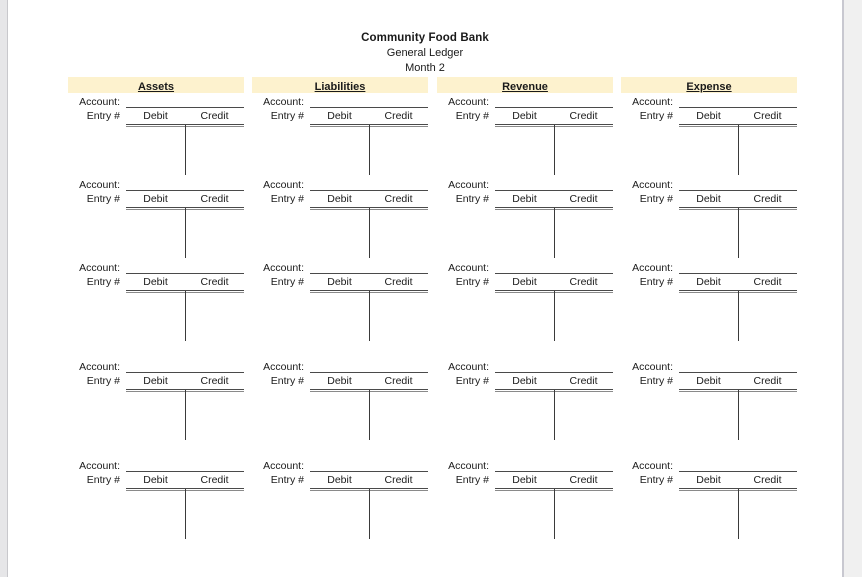 This screenshot has width=862, height=577. Describe the element at coordinates (340, 135) in the screenshot. I see `t-account-liabilities-1: Account: Entry # Debit Credit` at that location.